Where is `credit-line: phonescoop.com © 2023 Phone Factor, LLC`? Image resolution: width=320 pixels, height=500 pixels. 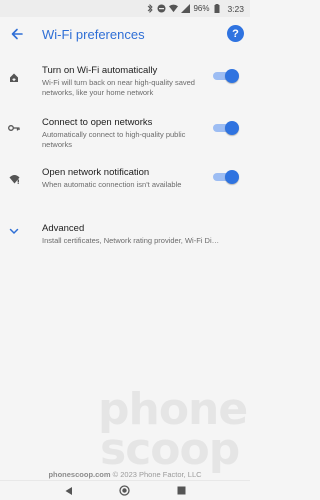
credit-line: phonescoop.com © 2023 Phone Factor, LLC is located at coordinates (125, 474).